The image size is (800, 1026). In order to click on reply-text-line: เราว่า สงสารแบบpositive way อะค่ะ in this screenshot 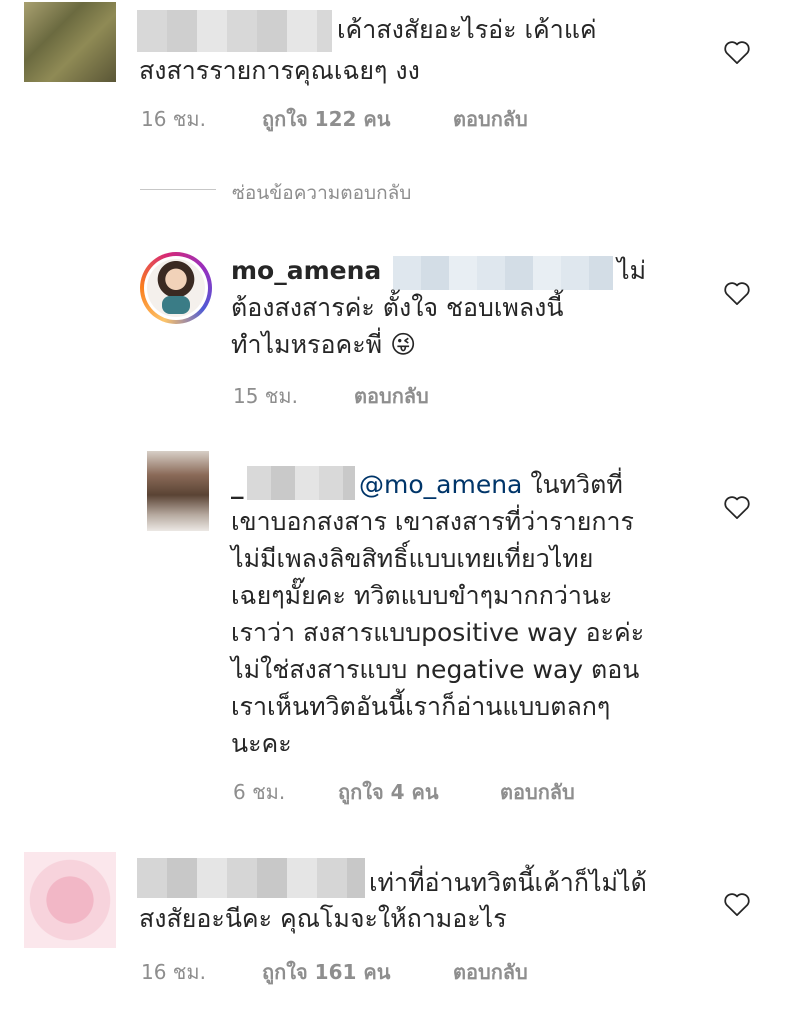, I will do `click(438, 632)`.